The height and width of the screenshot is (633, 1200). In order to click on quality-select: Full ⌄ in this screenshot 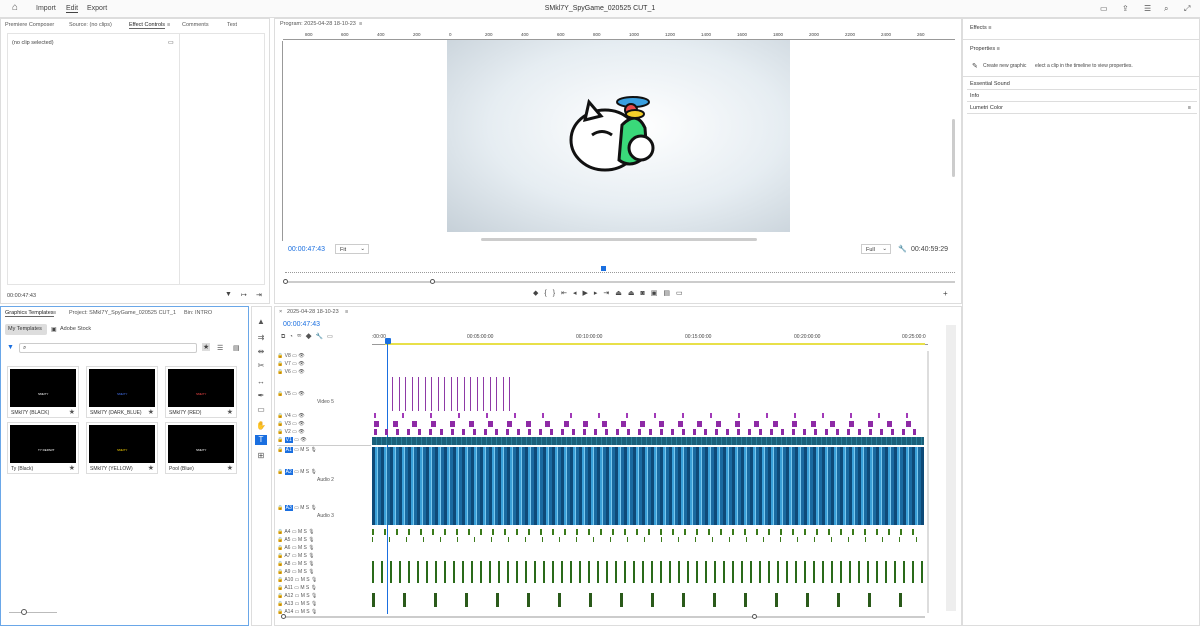, I will do `click(876, 249)`.